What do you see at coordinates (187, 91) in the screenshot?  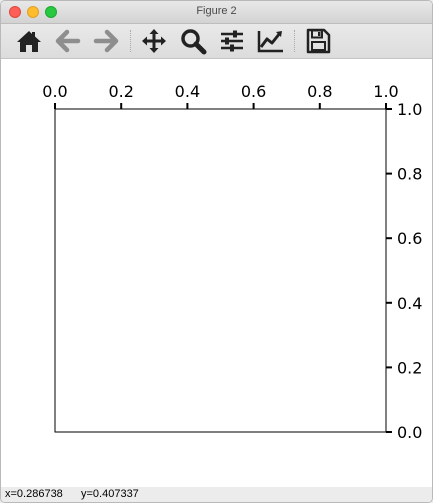 I see `x-tick-label: 0.4` at bounding box center [187, 91].